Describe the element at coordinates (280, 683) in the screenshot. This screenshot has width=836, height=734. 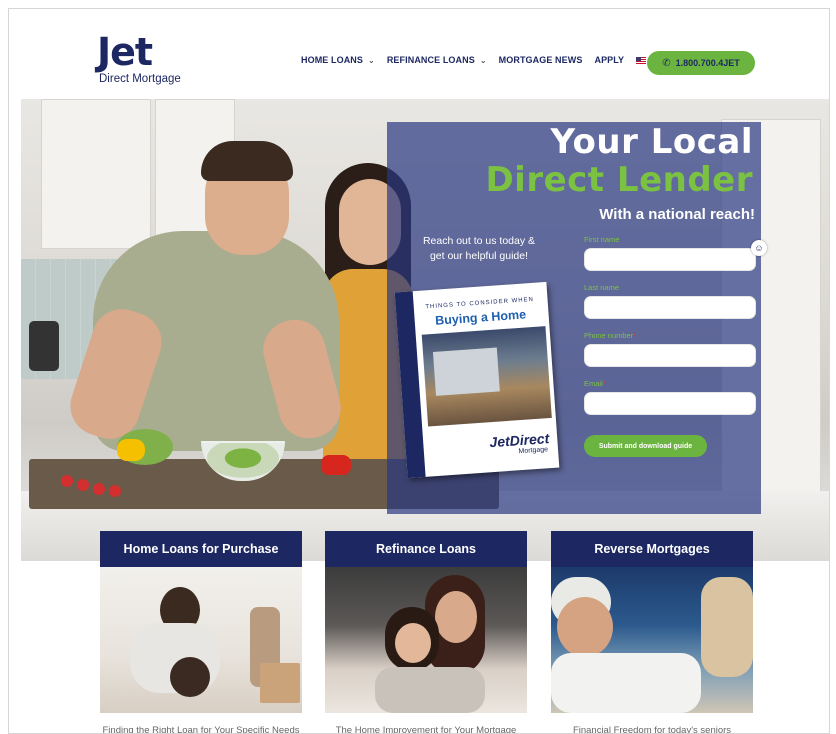
I see `moving-box` at that location.